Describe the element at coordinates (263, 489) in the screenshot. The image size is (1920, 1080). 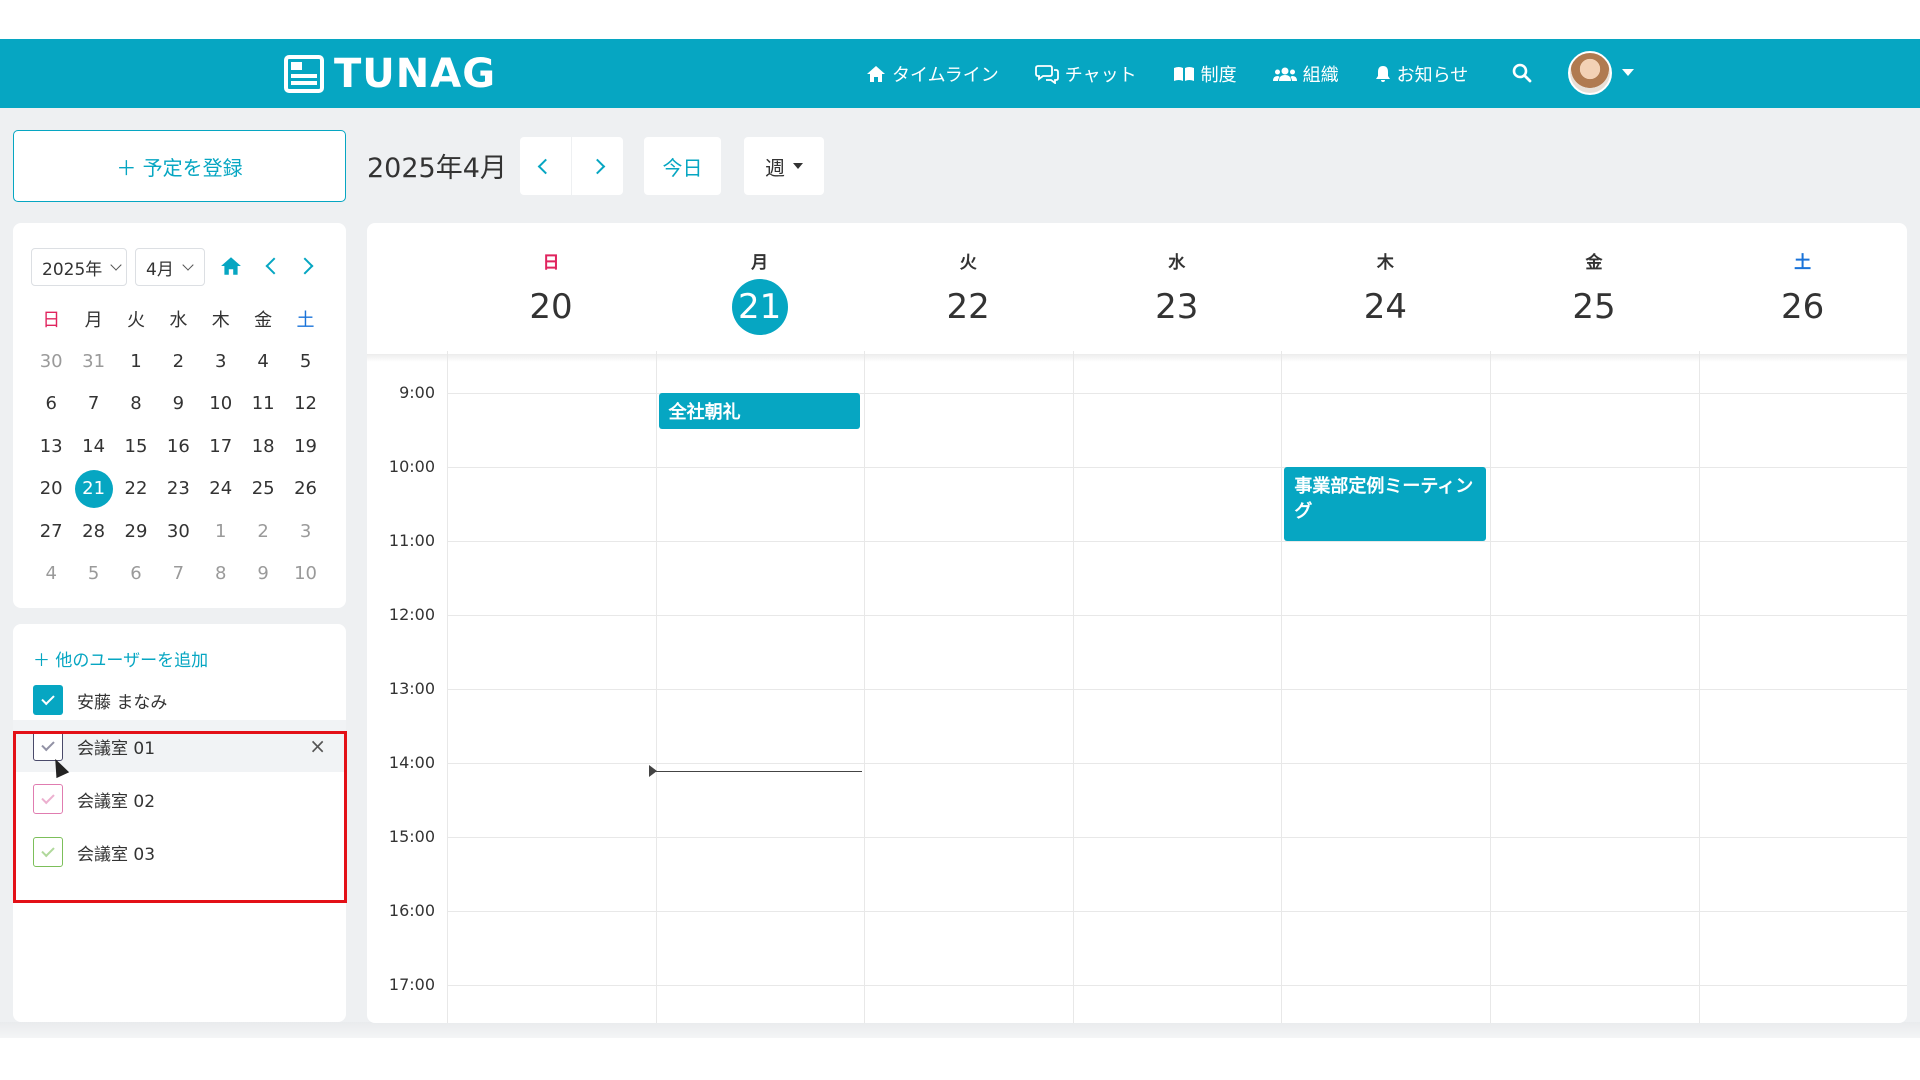
I see `mini-day: 25` at that location.